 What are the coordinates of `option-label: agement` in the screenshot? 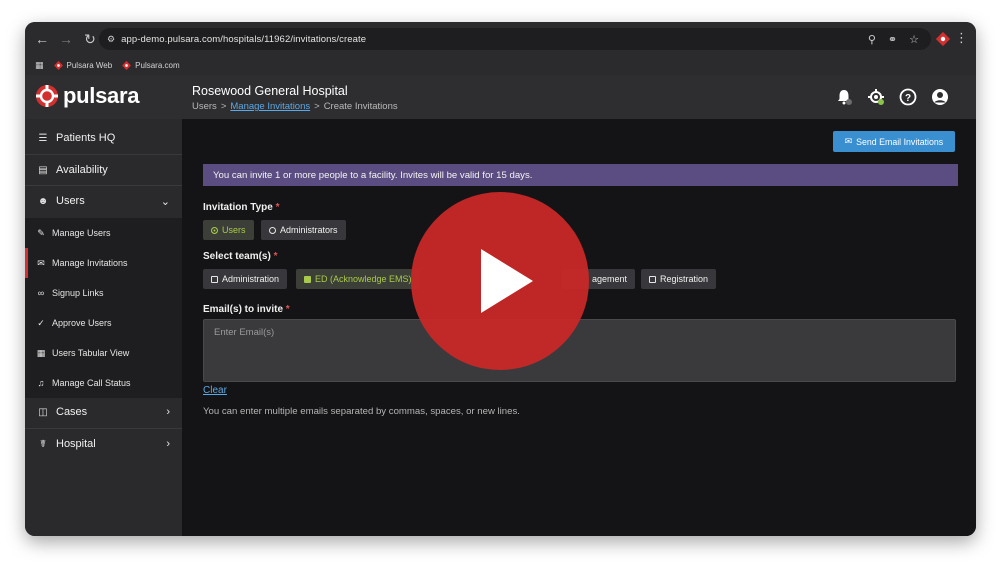 It's located at (610, 279).